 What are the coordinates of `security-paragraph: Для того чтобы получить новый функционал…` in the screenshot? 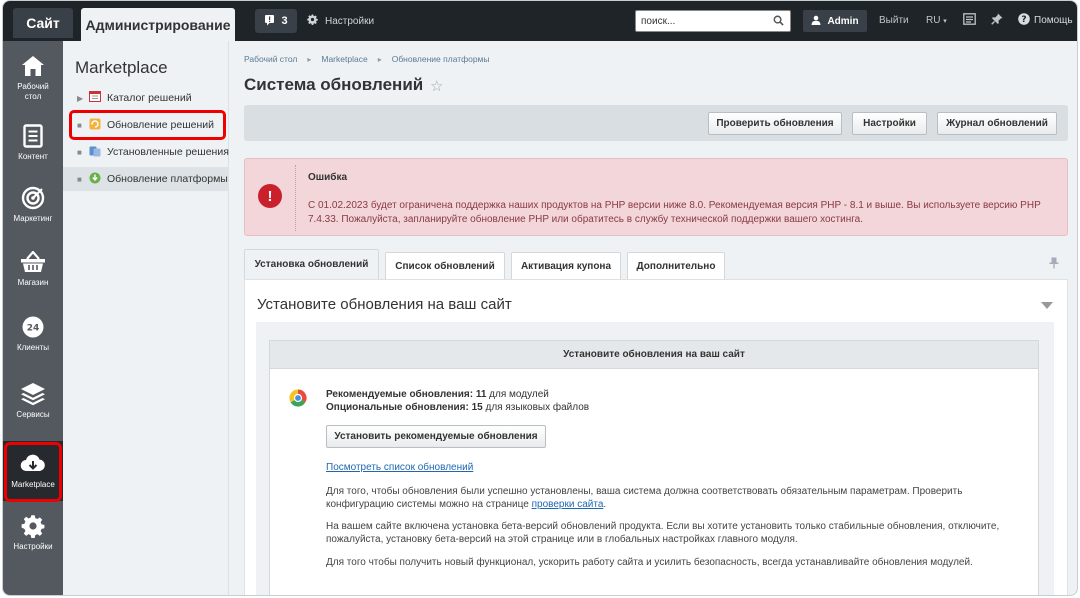 It's located at (649, 562).